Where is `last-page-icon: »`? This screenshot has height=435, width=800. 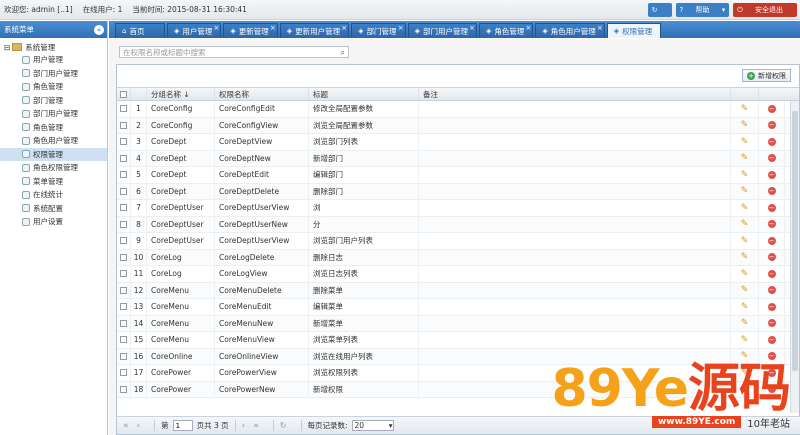
last-page-icon: » is located at coordinates (256, 426).